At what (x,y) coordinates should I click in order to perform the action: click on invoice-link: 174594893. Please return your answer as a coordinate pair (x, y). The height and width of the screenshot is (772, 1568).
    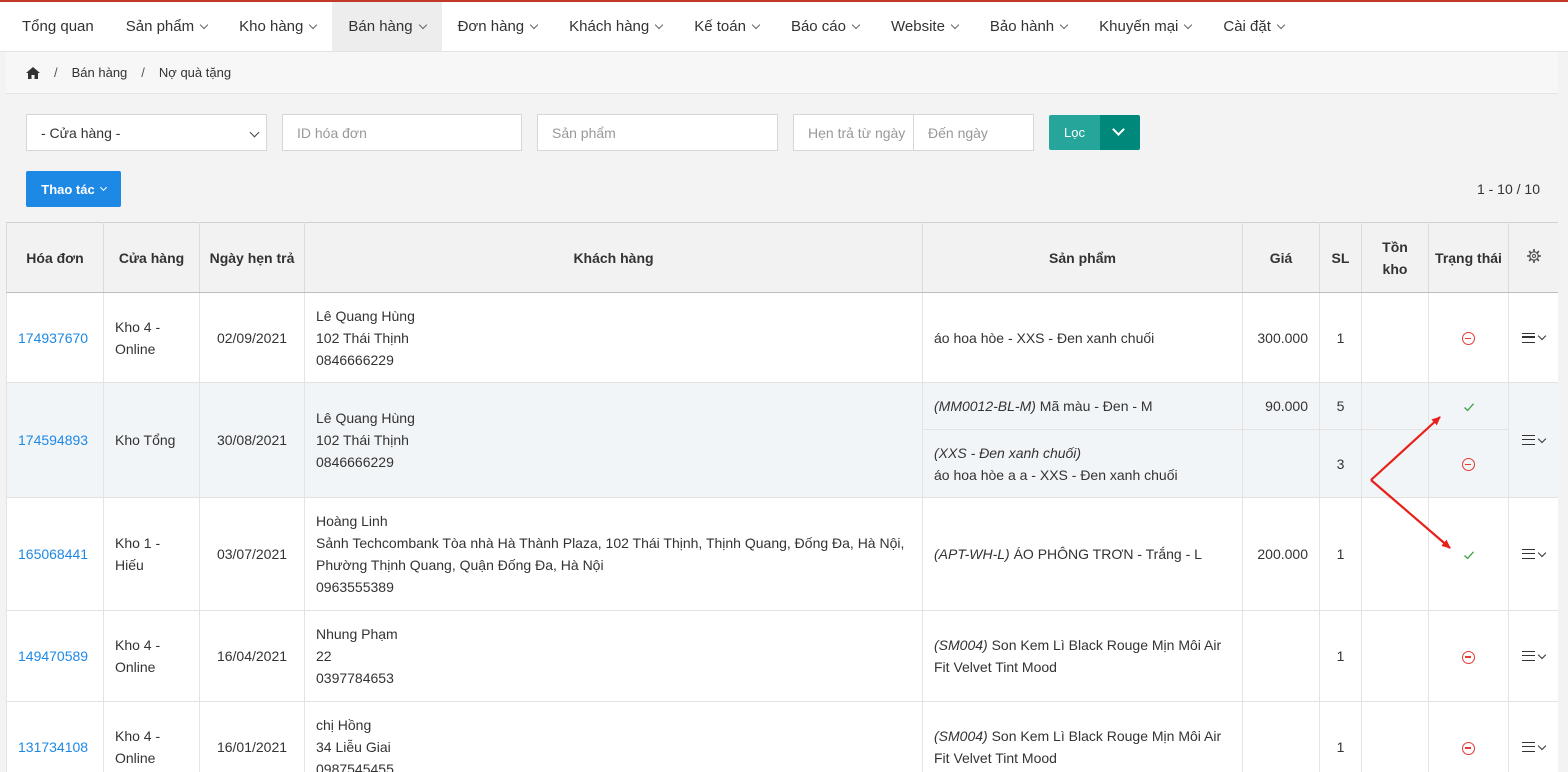
    Looking at the image, I should click on (53, 440).